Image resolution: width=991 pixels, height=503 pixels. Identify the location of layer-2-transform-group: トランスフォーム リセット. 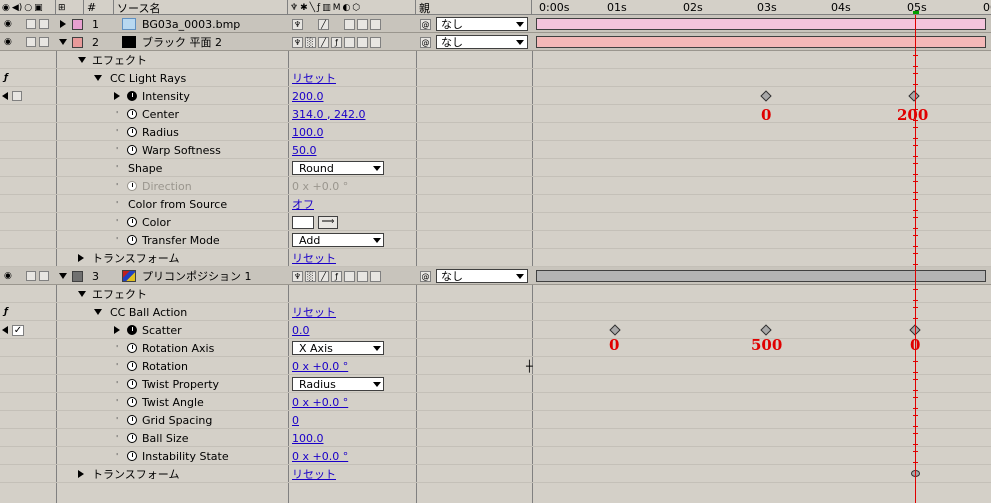
(495, 258).